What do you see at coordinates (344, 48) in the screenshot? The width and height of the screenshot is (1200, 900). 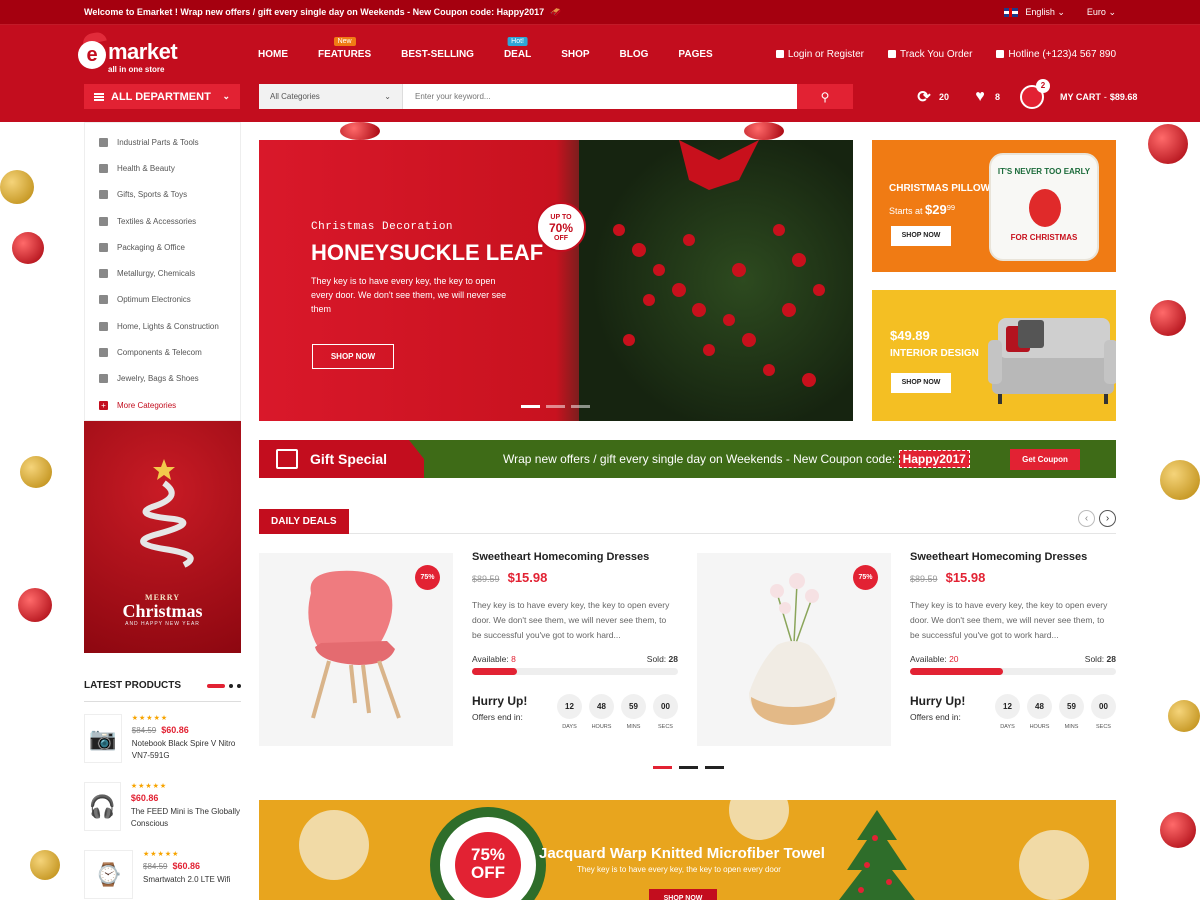 I see `nav-features: New FEATURES` at bounding box center [344, 48].